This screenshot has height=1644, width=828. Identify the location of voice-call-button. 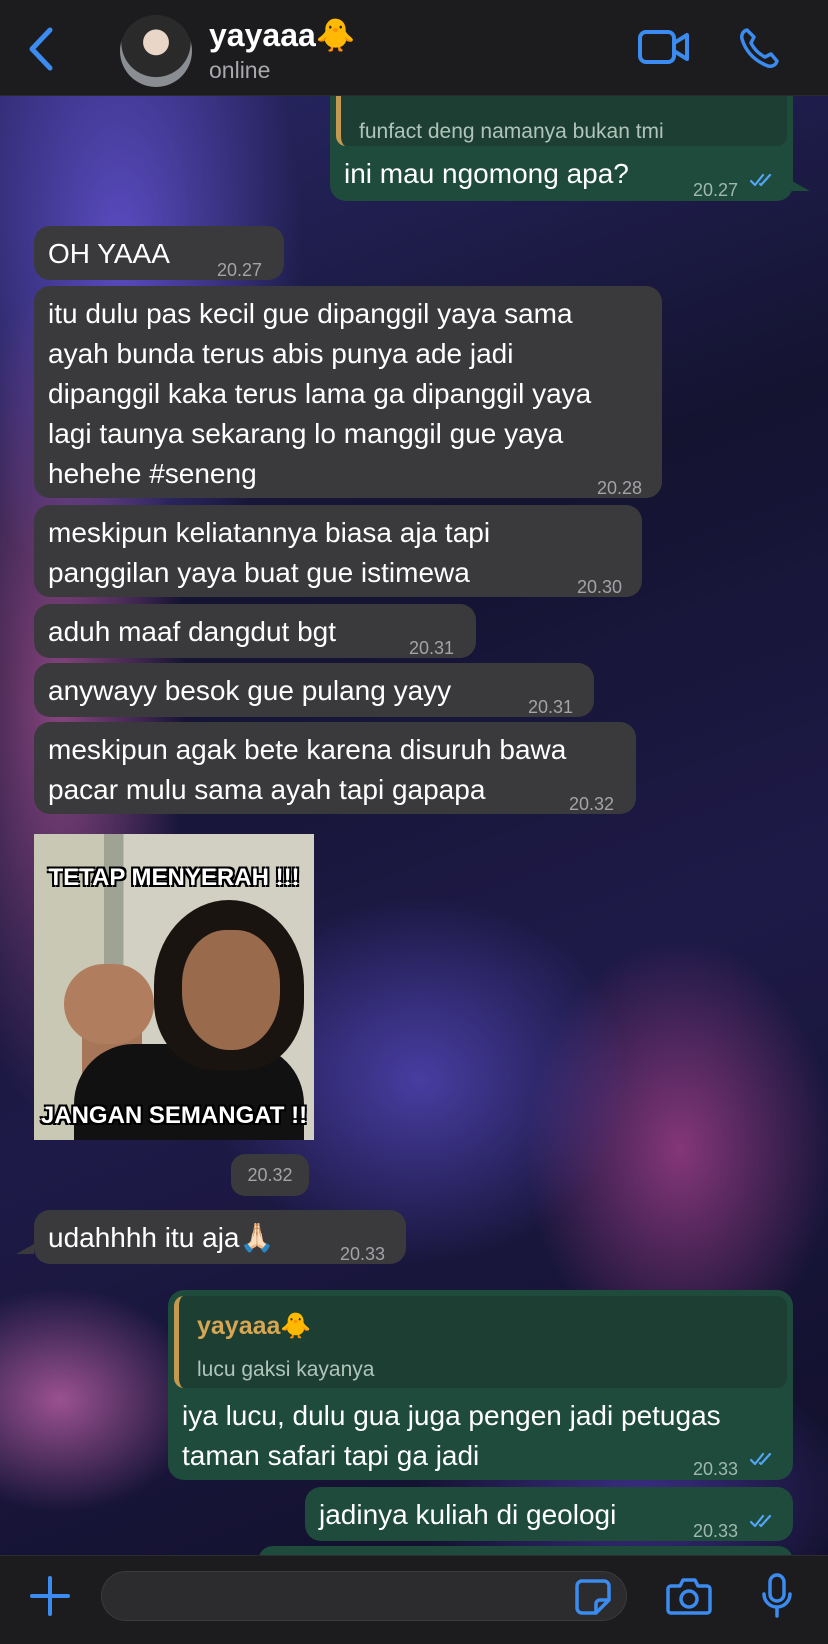
(759, 50).